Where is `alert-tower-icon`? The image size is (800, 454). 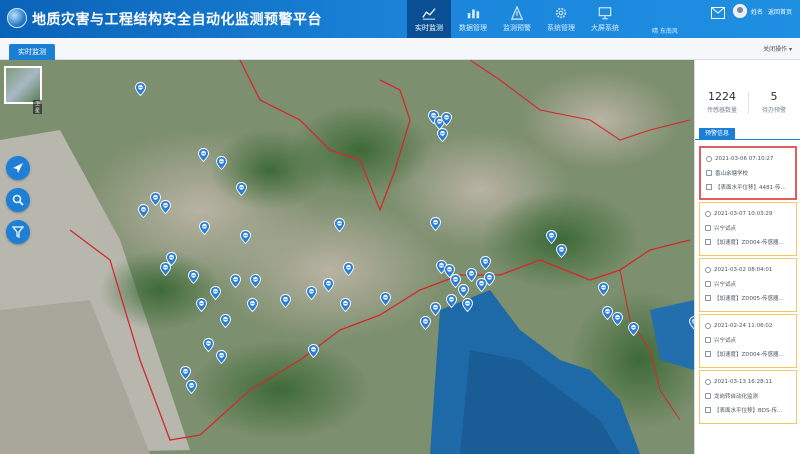 alert-tower-icon is located at coordinates (517, 12).